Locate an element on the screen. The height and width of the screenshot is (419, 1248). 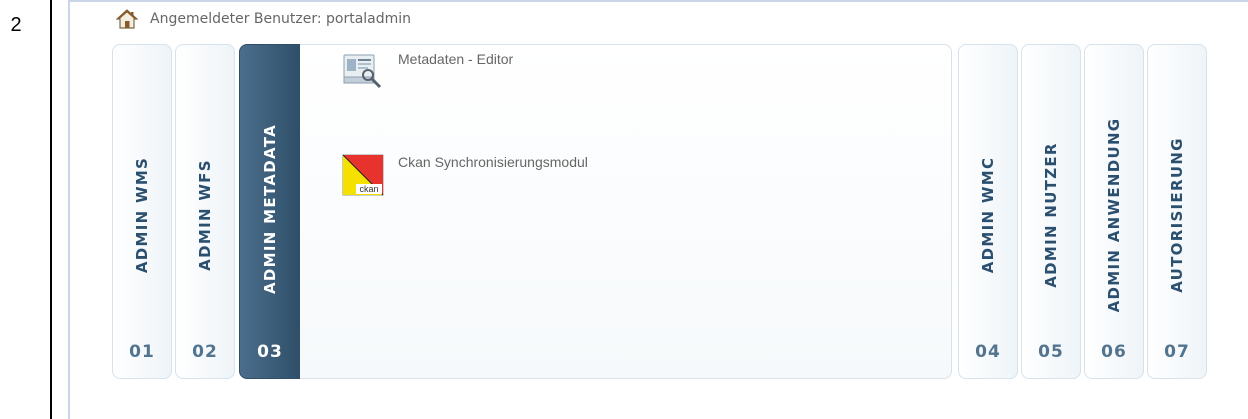
tab-label: ADMIN NUTZER is located at coordinates (1051, 215).